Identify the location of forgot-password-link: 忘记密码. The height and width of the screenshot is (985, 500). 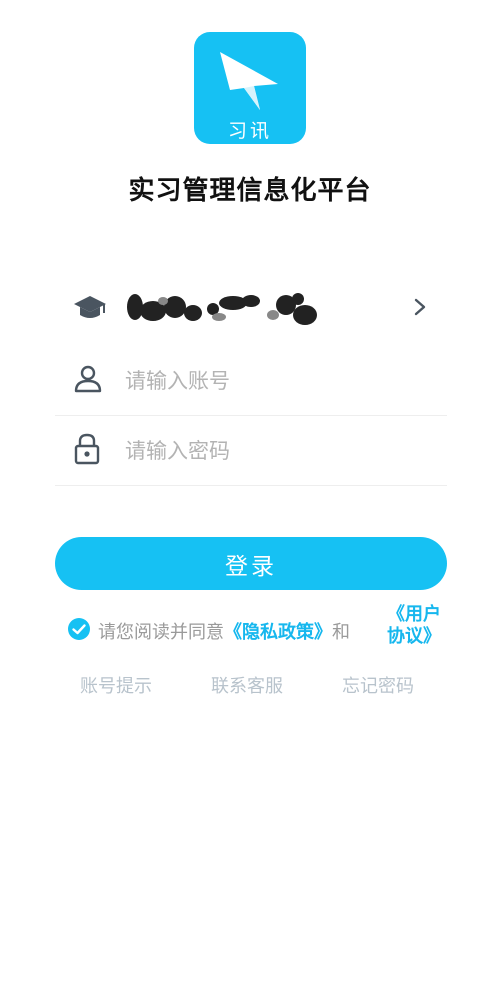
(378, 685).